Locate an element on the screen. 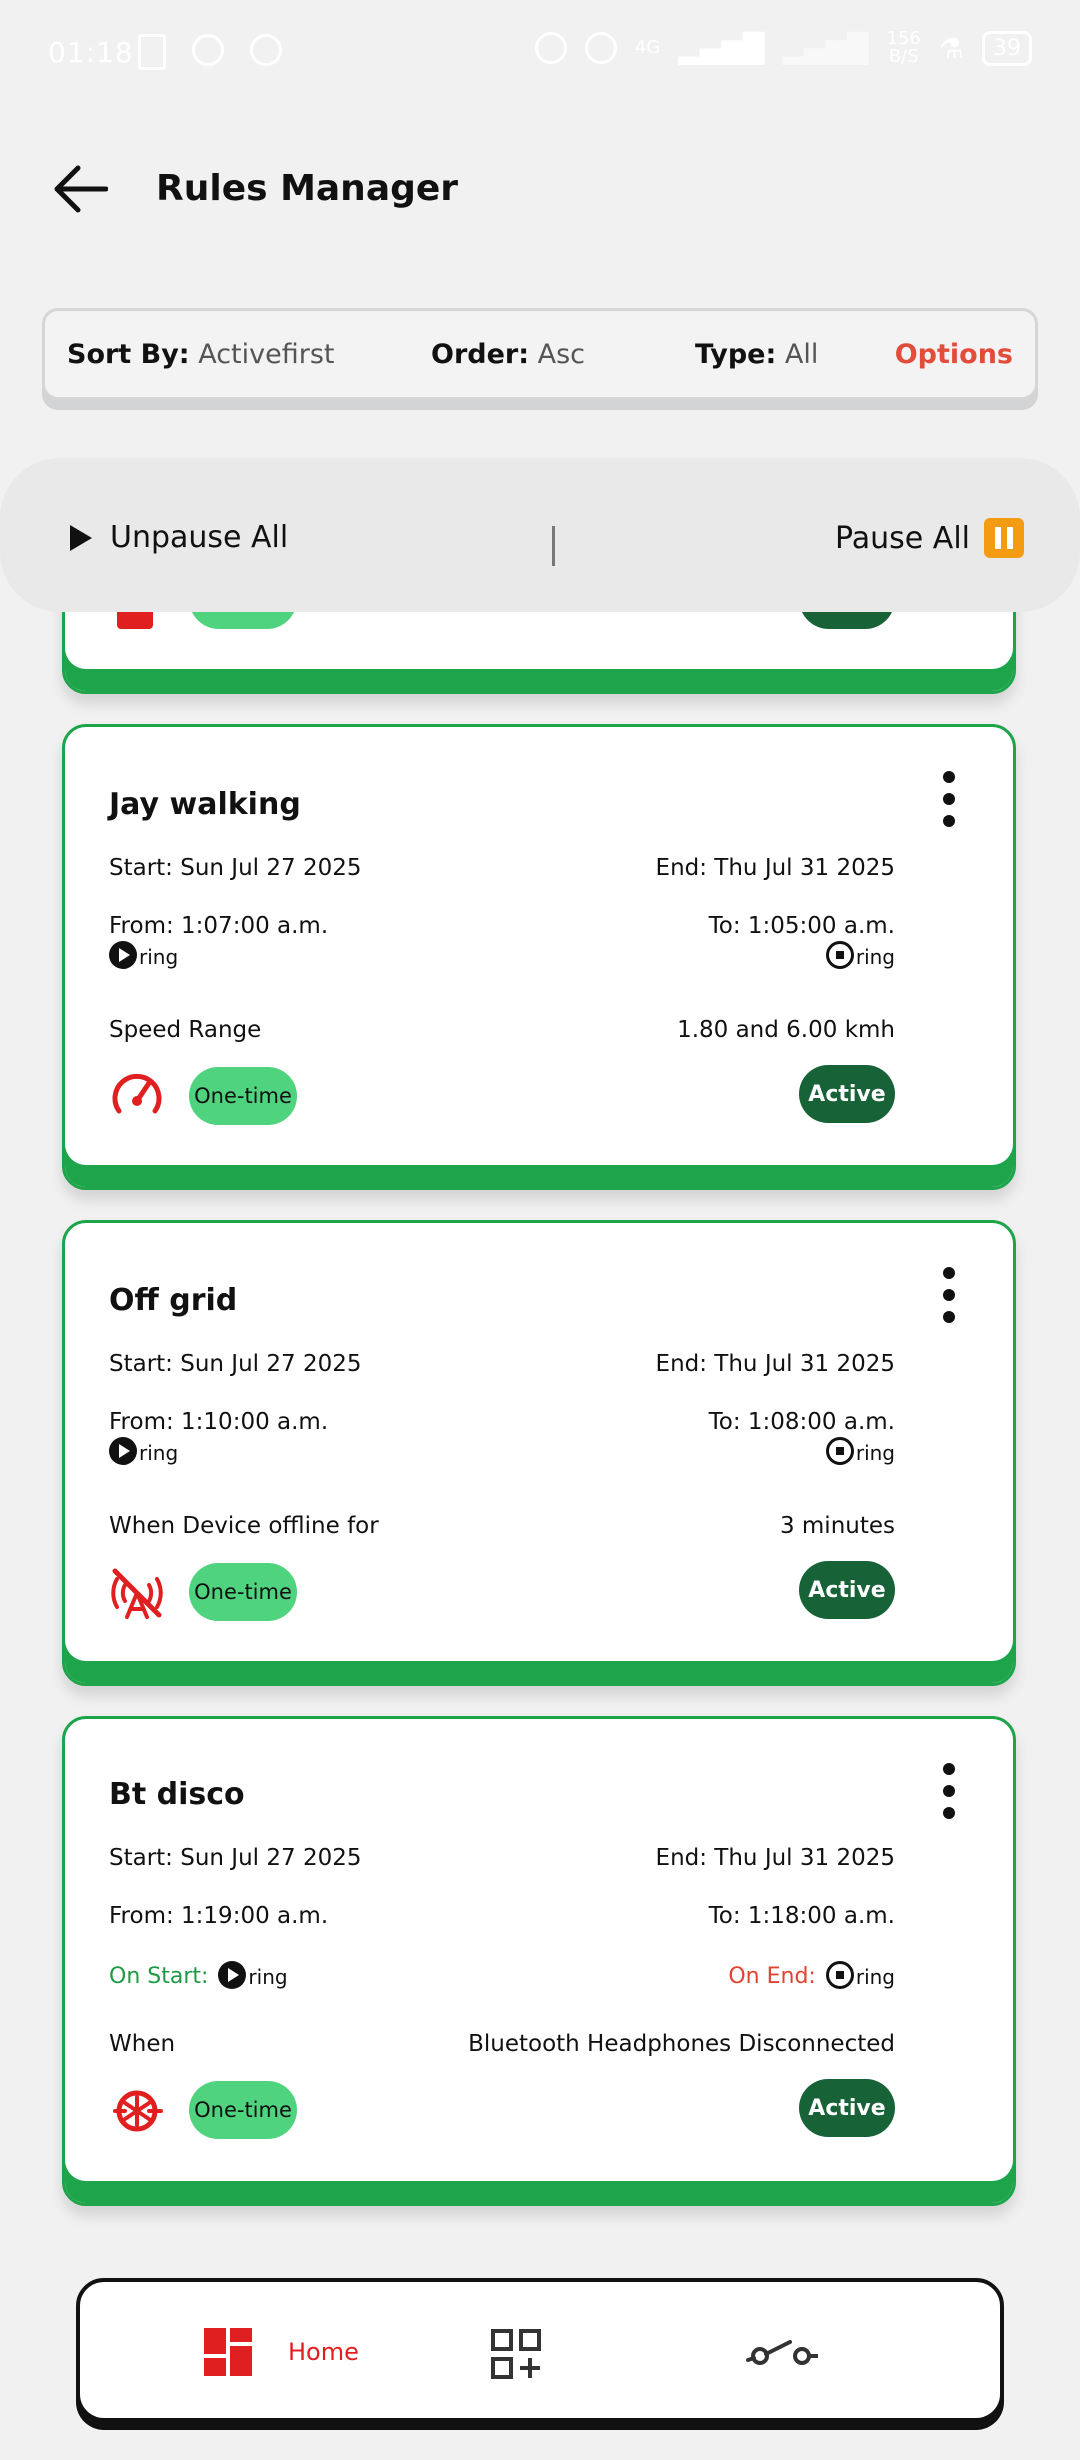  time-row: From: 1:19:00 a.m. To: 1:18:00 a.m. is located at coordinates (502, 1916).